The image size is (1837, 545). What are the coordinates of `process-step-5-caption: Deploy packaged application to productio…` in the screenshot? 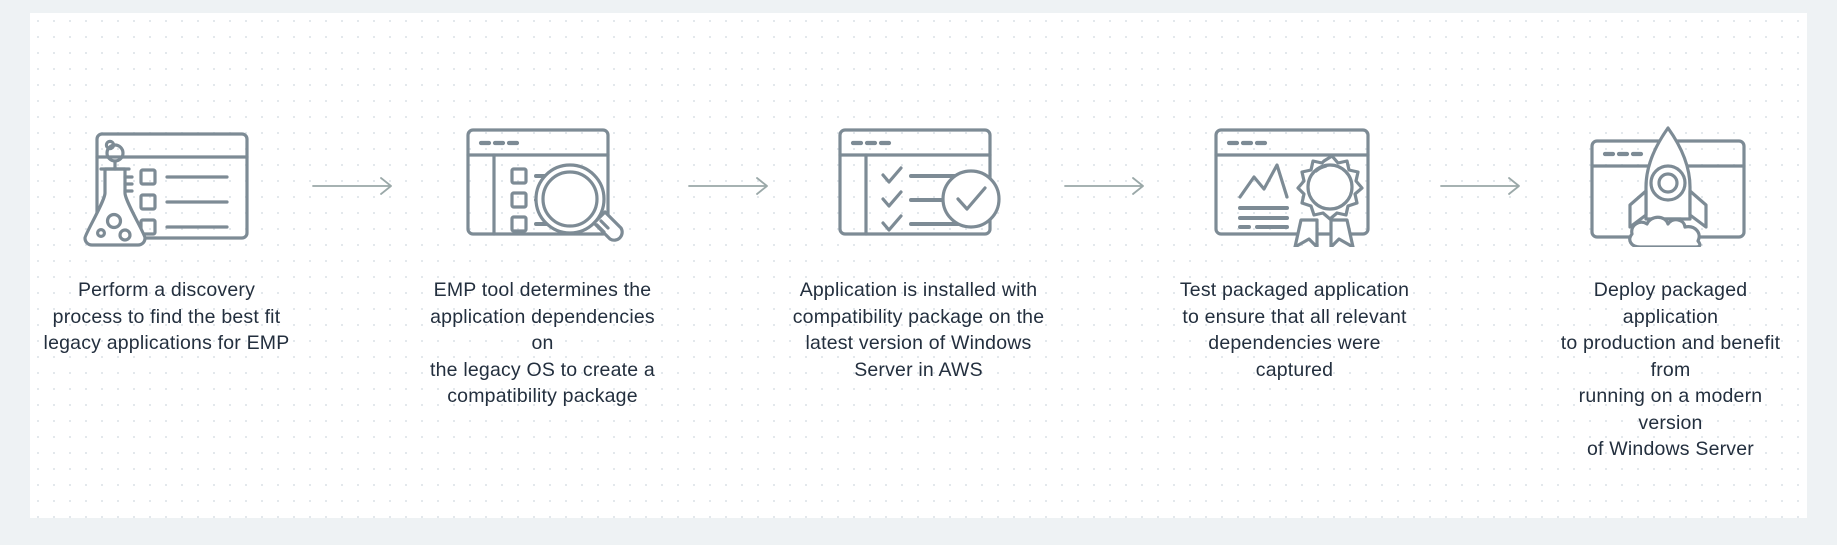 It's located at (1670, 369).